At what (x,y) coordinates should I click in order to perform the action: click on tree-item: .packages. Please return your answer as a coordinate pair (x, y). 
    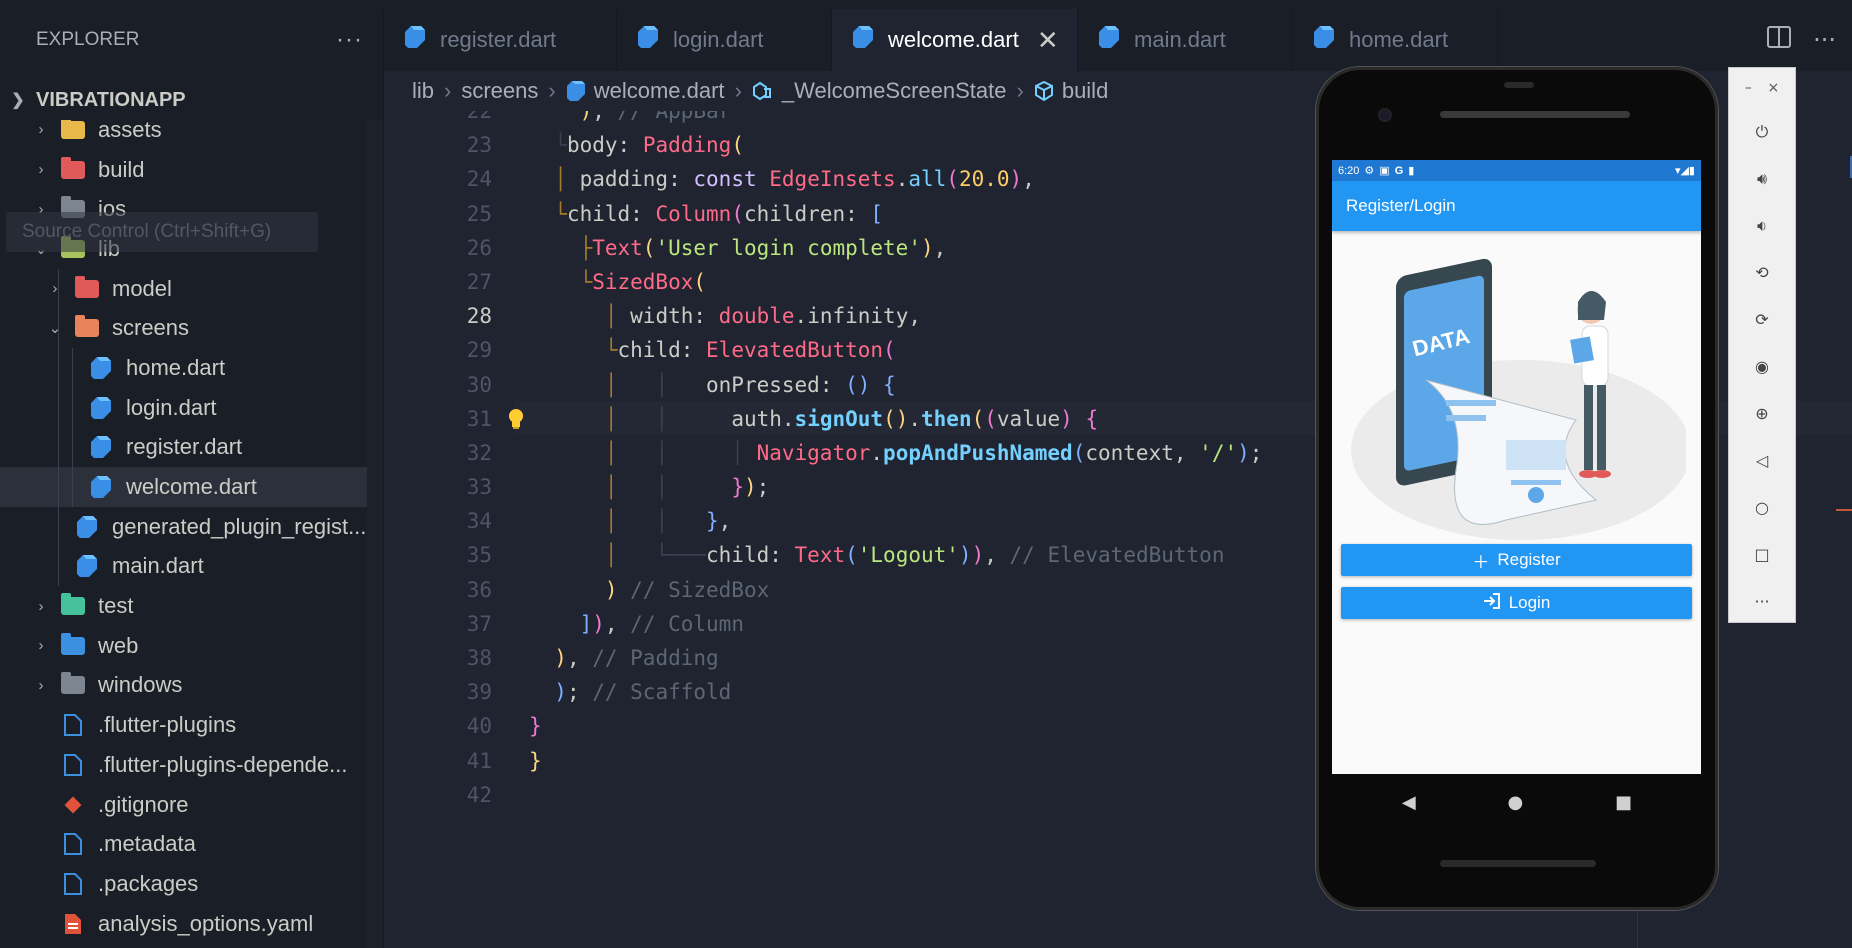
    Looking at the image, I should click on (191, 884).